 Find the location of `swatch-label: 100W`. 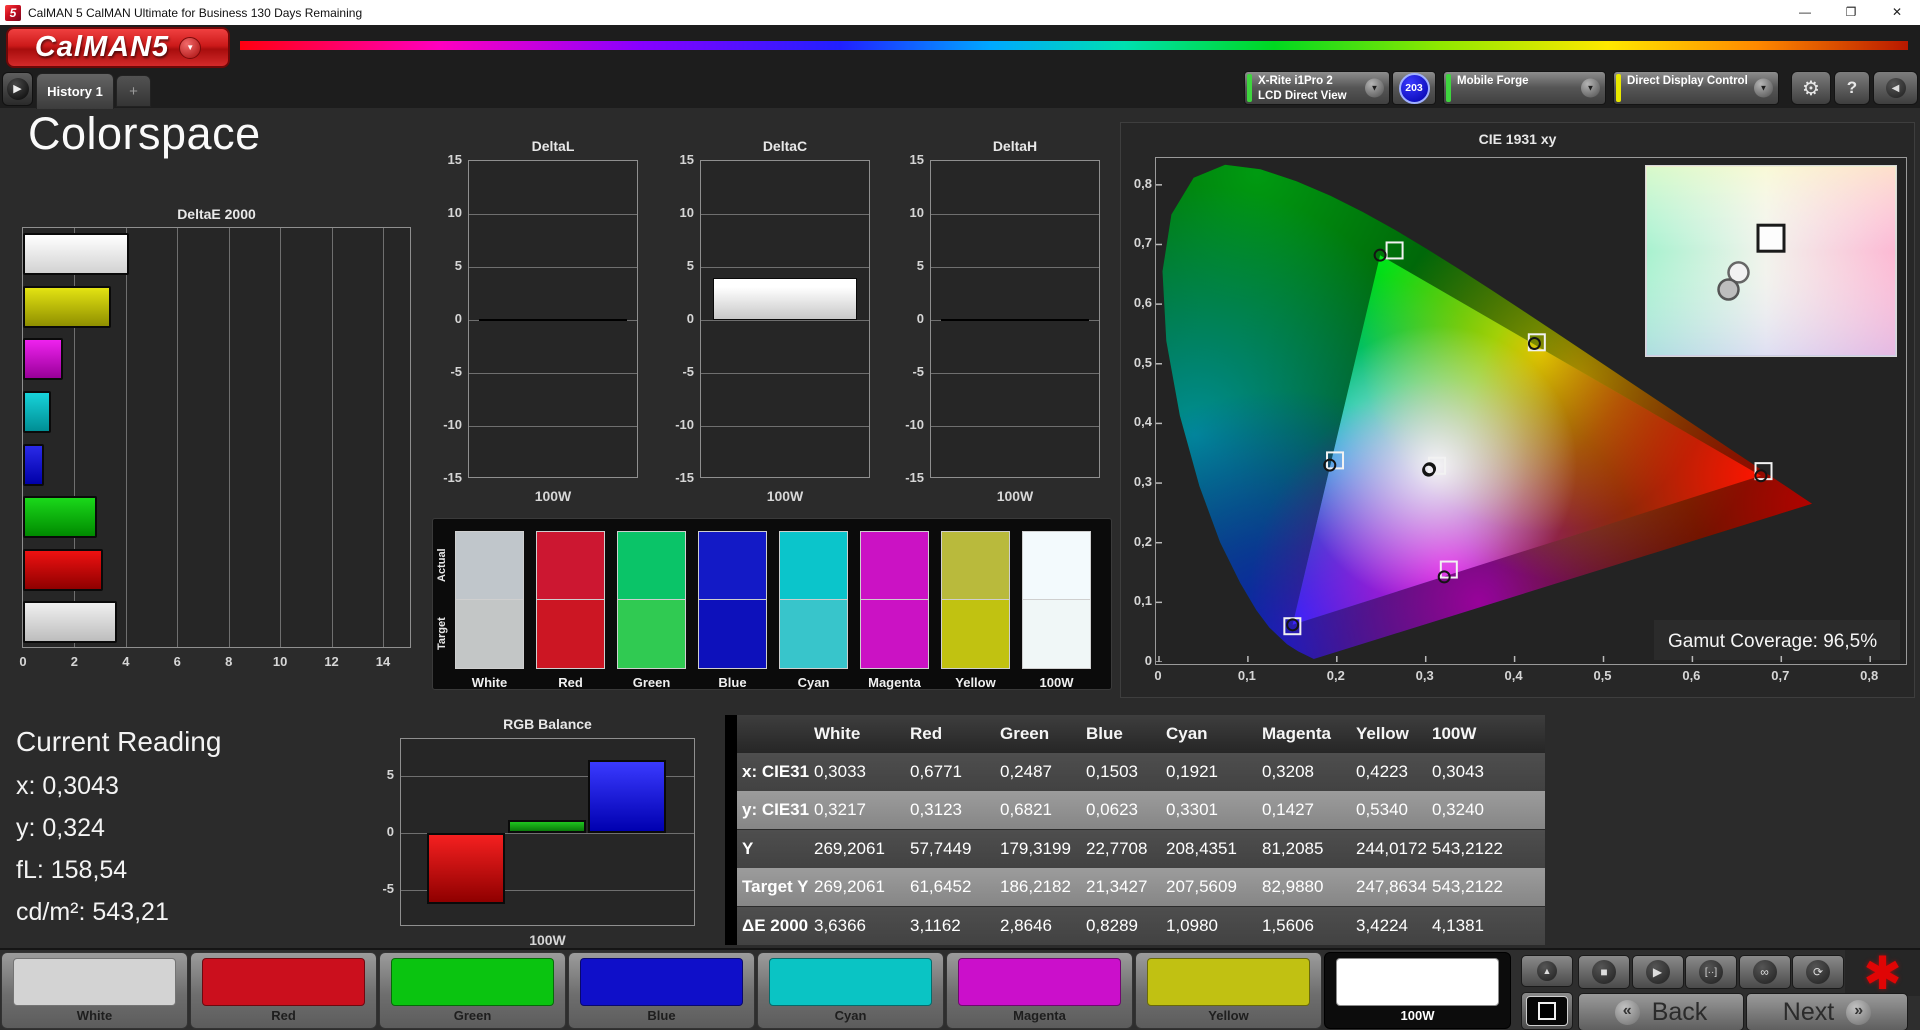

swatch-label: 100W is located at coordinates (1056, 682).